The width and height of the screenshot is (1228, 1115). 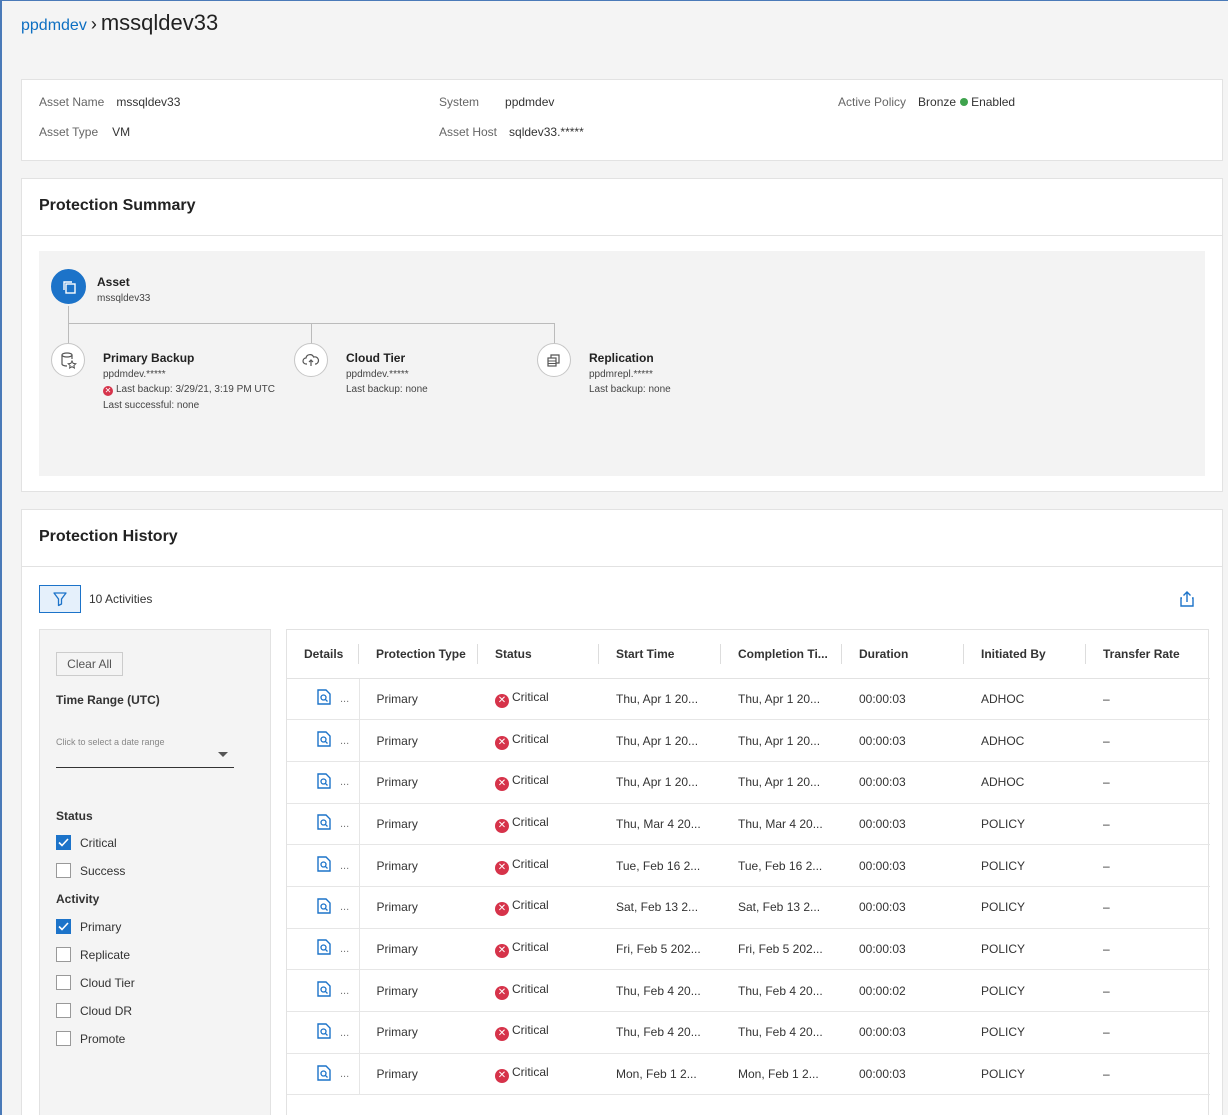 What do you see at coordinates (84, 132) in the screenshot?
I see `asset-type-field: Asset Type VM` at bounding box center [84, 132].